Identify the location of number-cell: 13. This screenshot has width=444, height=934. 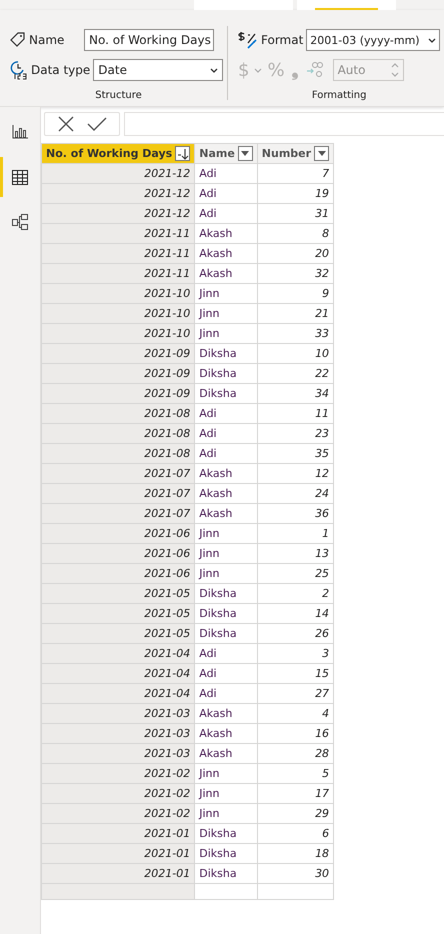
(295, 554).